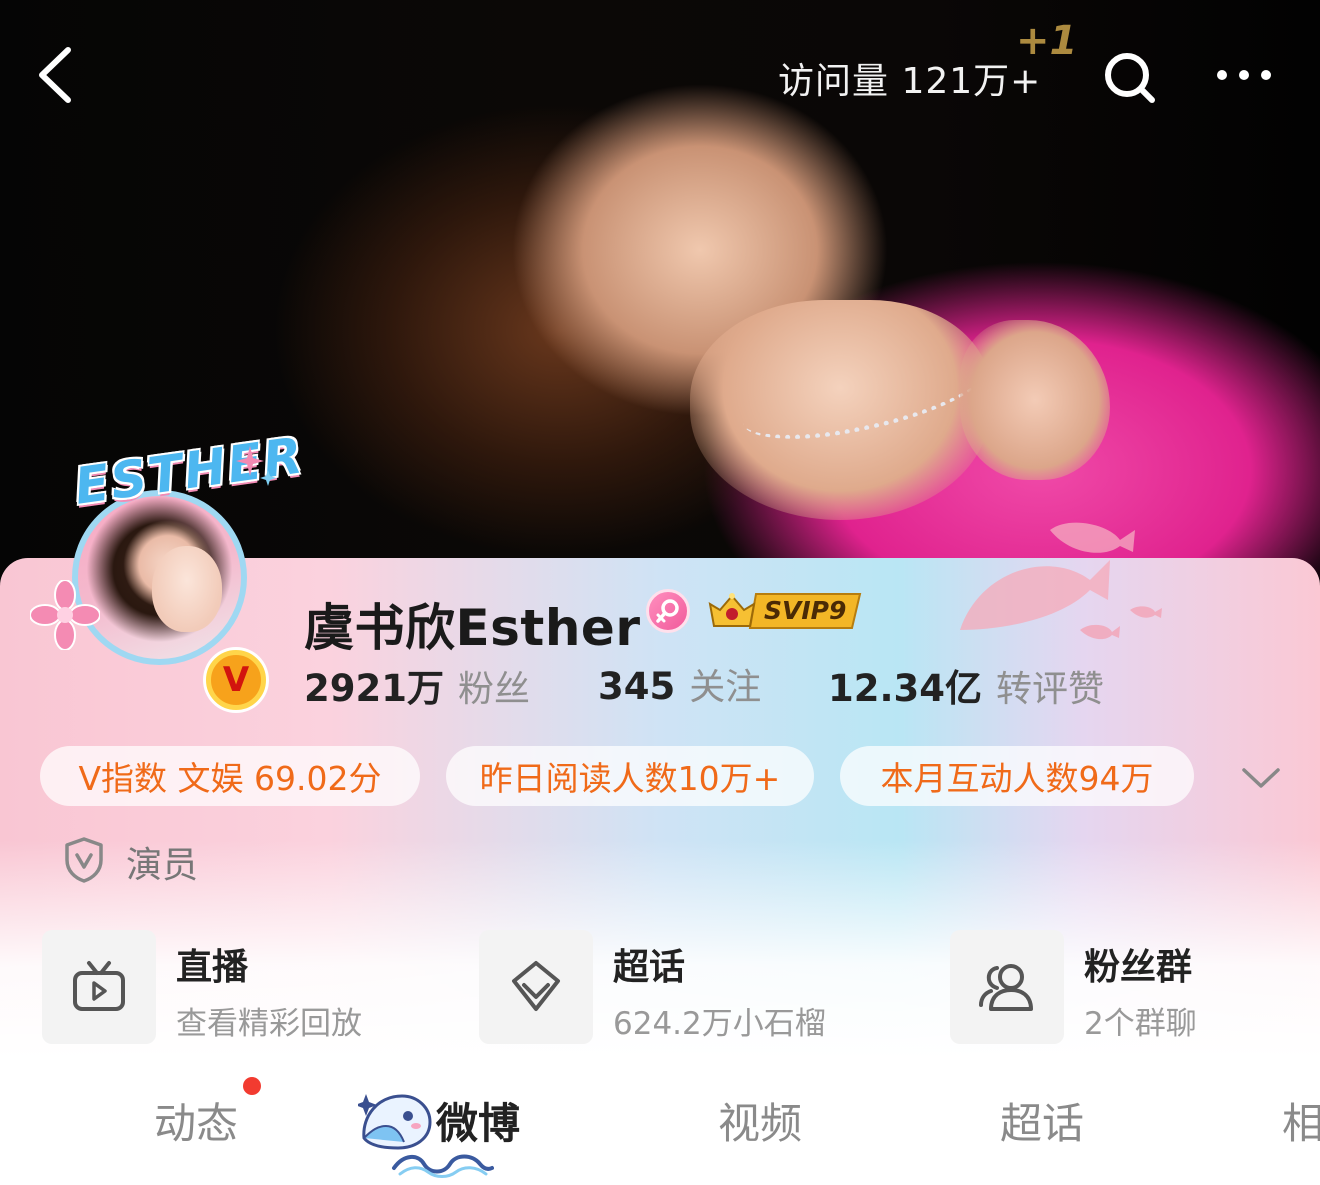  Describe the element at coordinates (805, 610) in the screenshot. I see `svip-label: SVIP9` at that location.